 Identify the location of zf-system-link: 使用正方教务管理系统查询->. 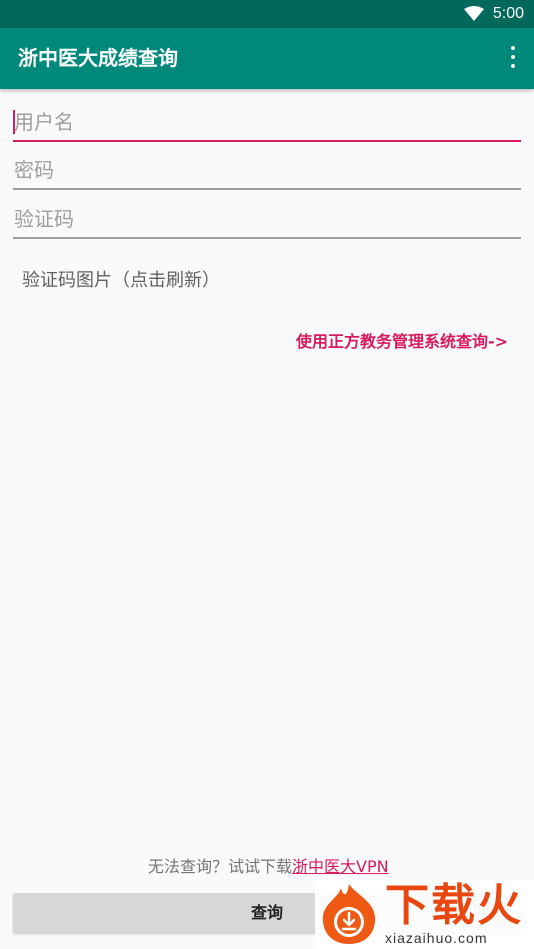
(402, 342).